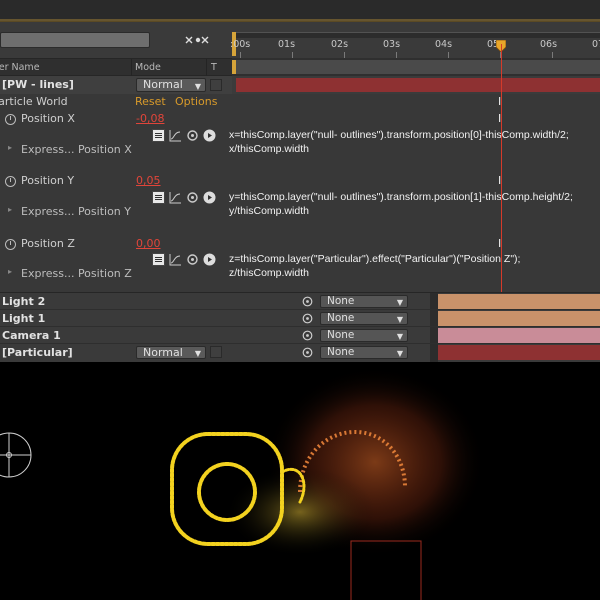  What do you see at coordinates (31, 335) in the screenshot?
I see `layer-name: Camera 1` at bounding box center [31, 335].